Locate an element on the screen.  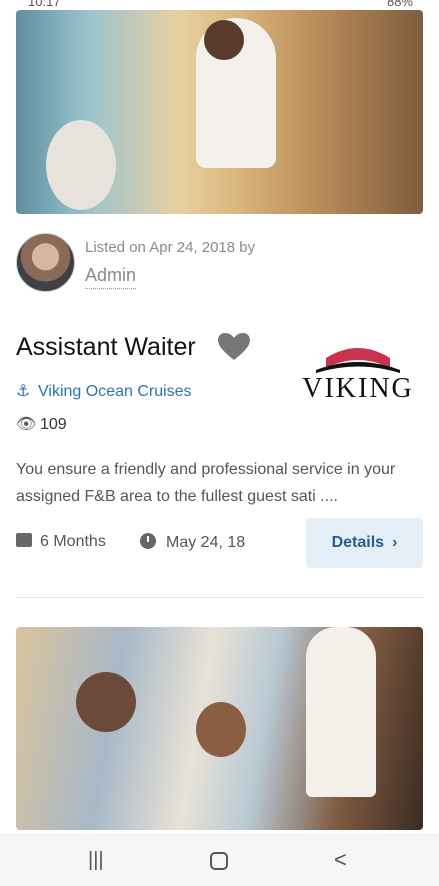
card-divider is located at coordinates (219, 597).